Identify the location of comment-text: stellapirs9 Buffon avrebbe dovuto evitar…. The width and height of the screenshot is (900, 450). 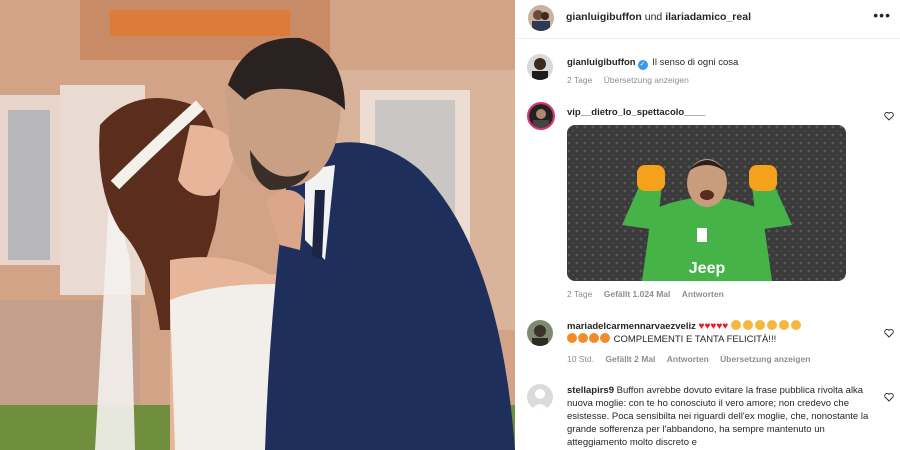
(719, 417).